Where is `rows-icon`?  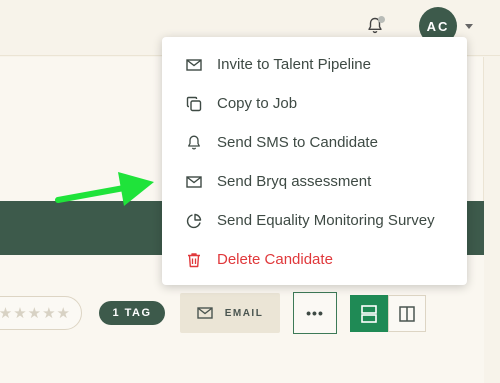
rows-icon is located at coordinates (369, 313).